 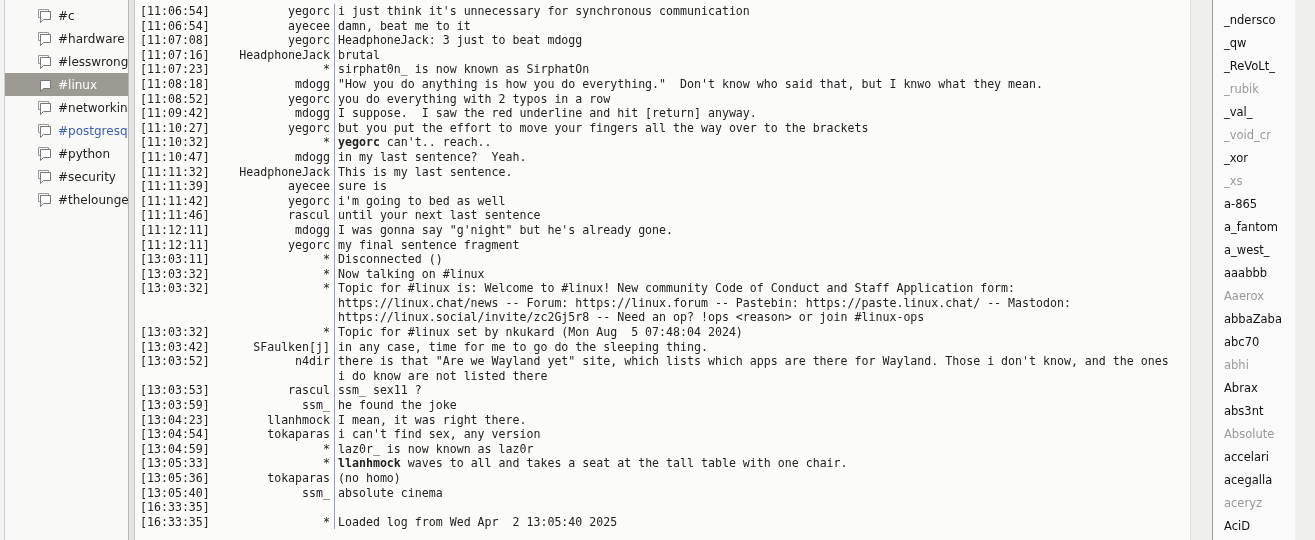 I want to click on timestamp: [11:07:23], so click(x=175, y=69).